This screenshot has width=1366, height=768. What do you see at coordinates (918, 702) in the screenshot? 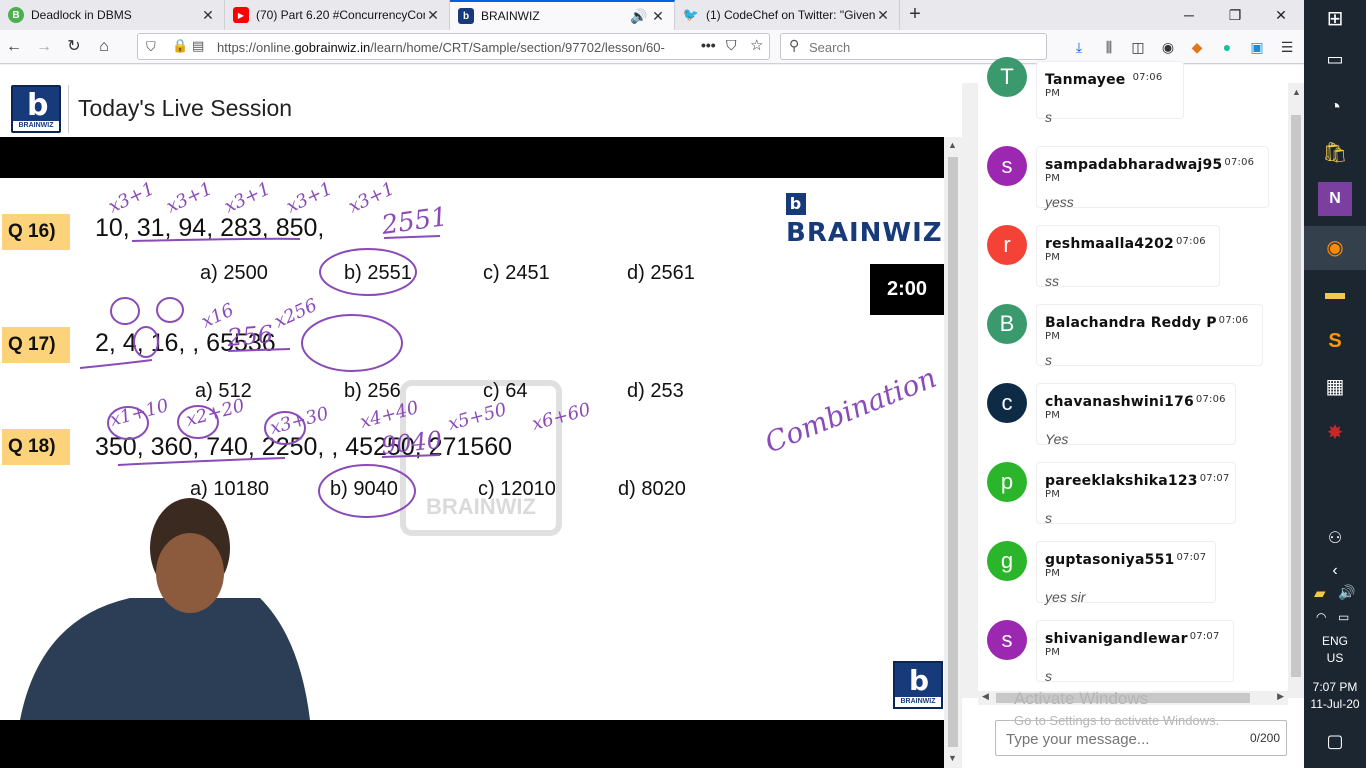
I see `corner-logo-label: BRAINWIZ` at bounding box center [918, 702].